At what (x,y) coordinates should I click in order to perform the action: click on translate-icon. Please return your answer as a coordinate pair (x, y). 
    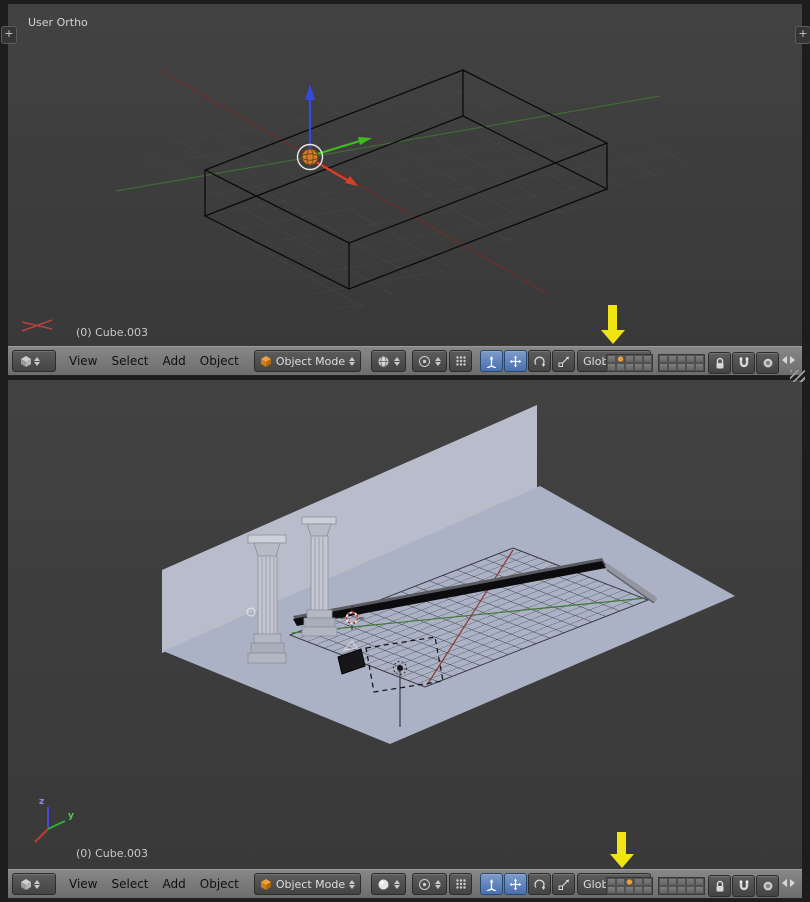
    Looking at the image, I should click on (515, 361).